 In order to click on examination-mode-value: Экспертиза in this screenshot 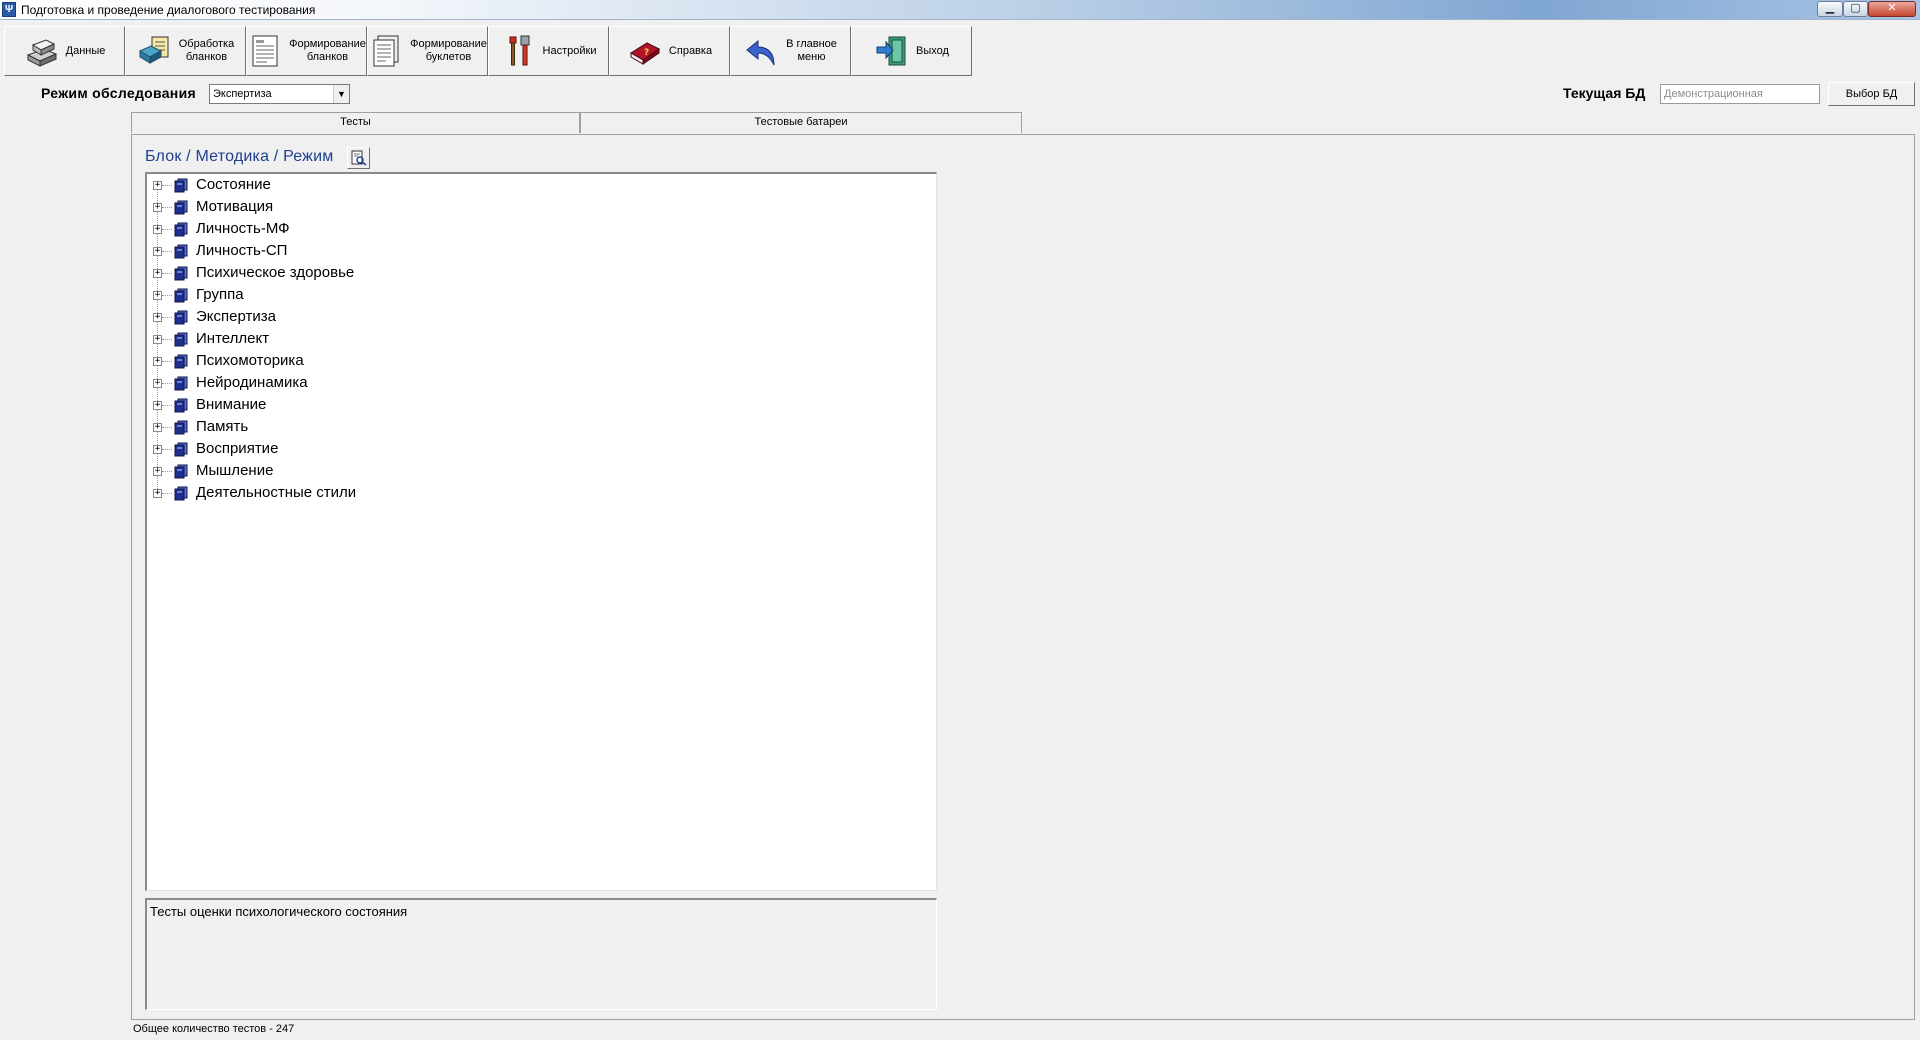, I will do `click(242, 94)`.